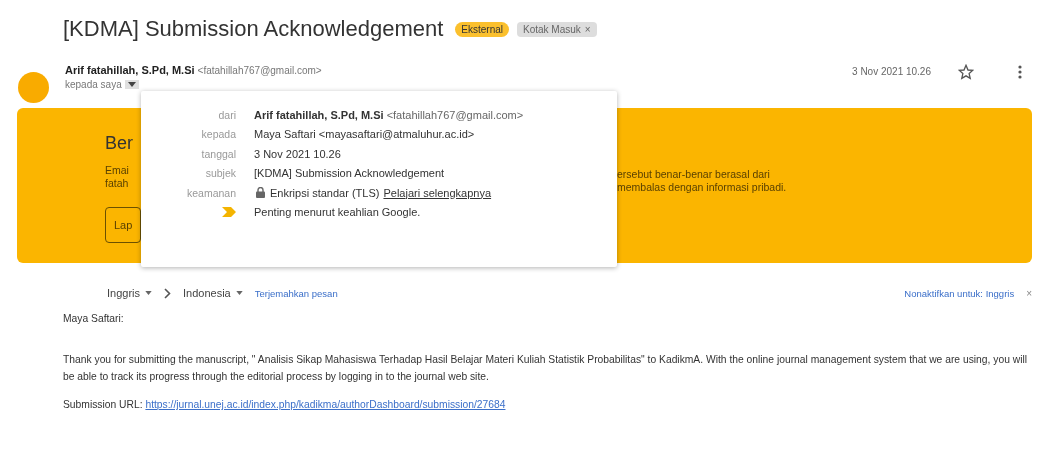 The height and width of the screenshot is (454, 1054). Describe the element at coordinates (482, 29) in the screenshot. I see `external-tag: Eksternal` at that location.